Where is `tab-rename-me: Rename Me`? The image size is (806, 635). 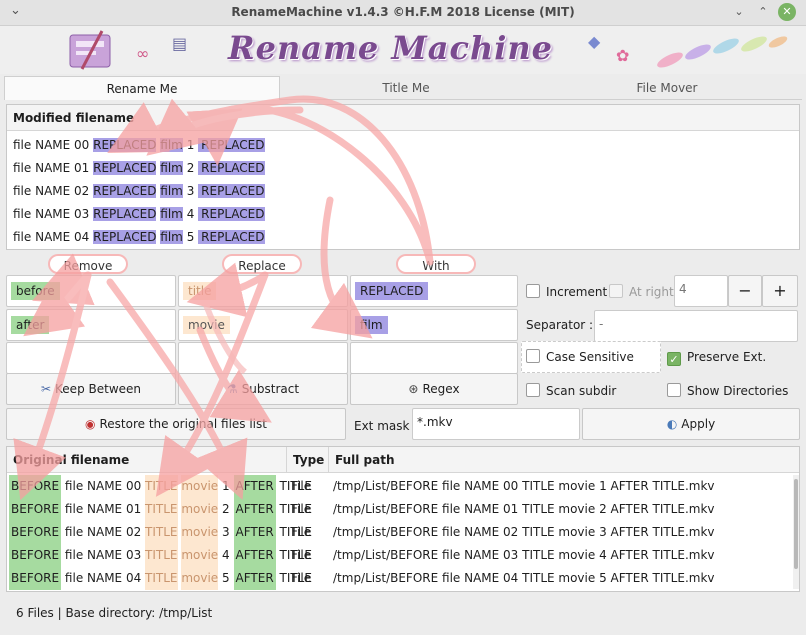
tab-rename-me: Rename Me is located at coordinates (142, 88).